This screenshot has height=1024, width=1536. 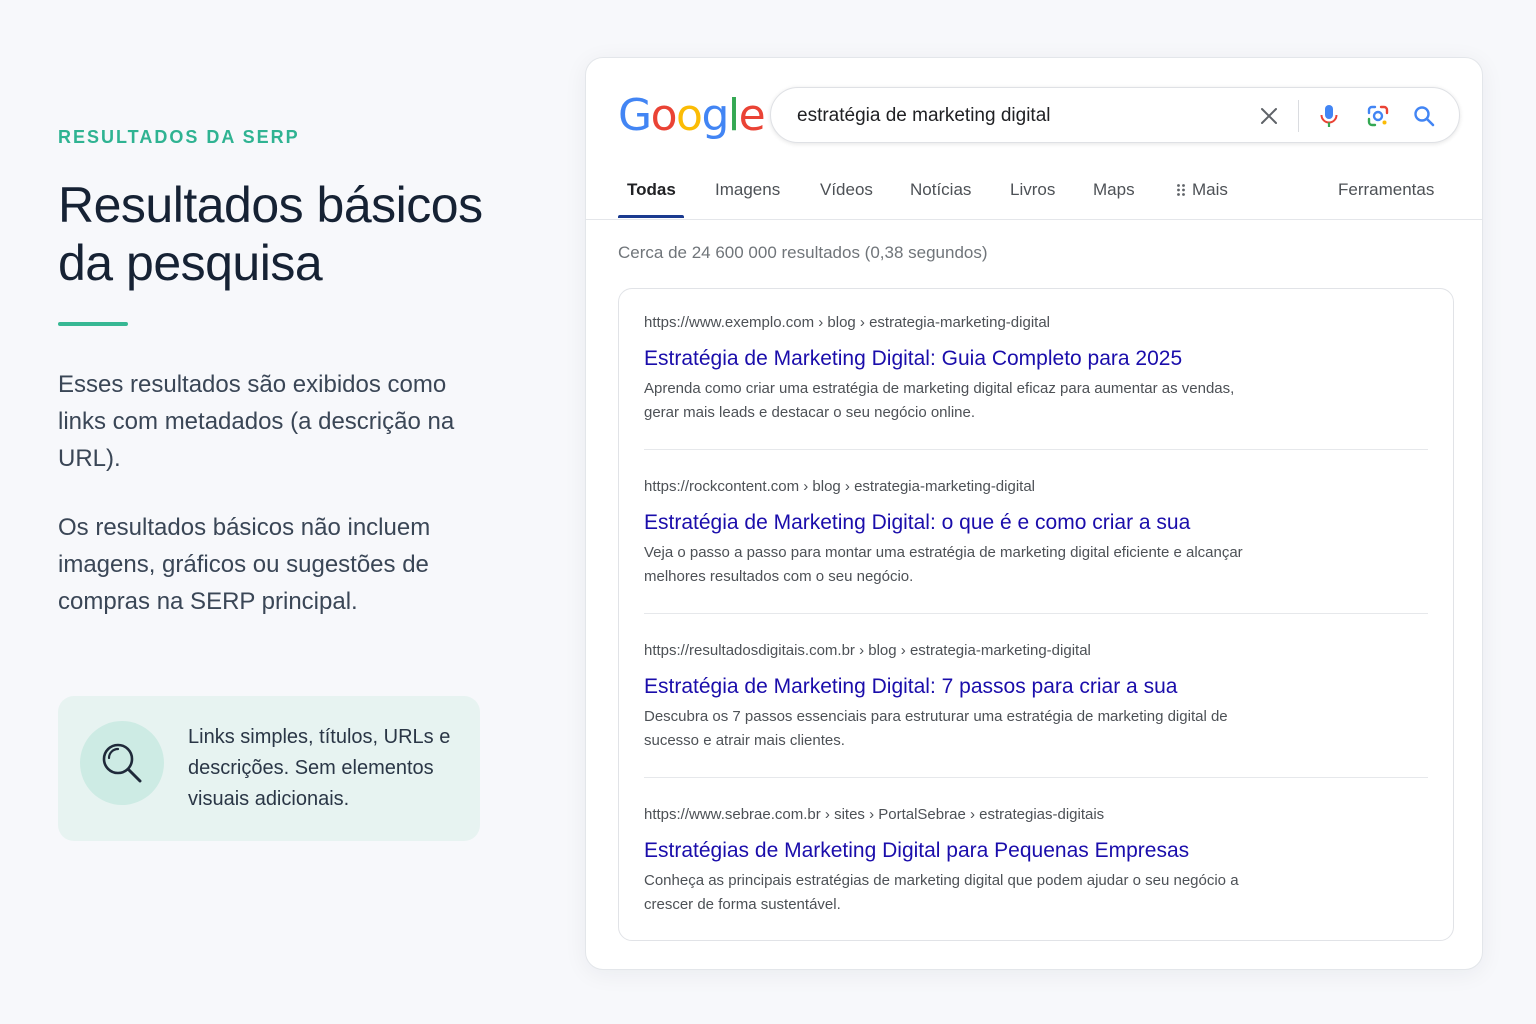 I want to click on google-logo: Google, so click(x=692, y=116).